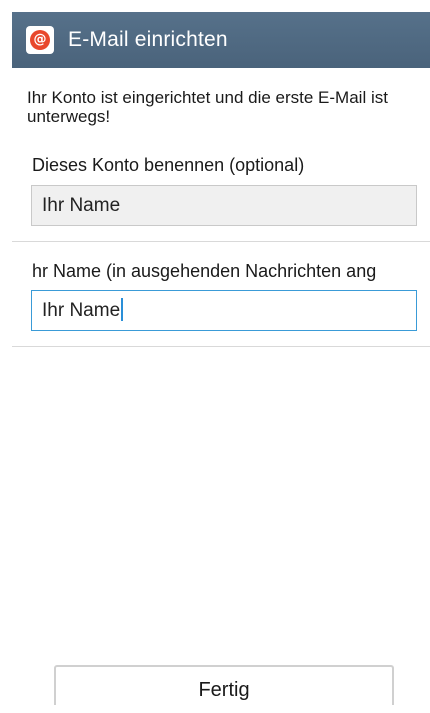  I want to click on screen-title: E-Mail einrichten, so click(148, 39).